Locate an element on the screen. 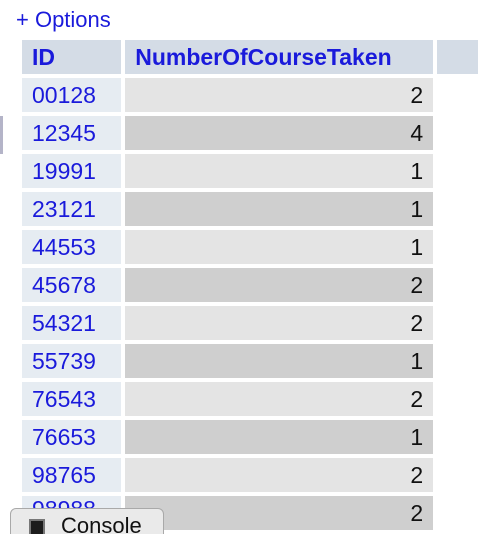 Image resolution: width=482 pixels, height=534 pixels. table-row: 23121 1 is located at coordinates (250, 209).